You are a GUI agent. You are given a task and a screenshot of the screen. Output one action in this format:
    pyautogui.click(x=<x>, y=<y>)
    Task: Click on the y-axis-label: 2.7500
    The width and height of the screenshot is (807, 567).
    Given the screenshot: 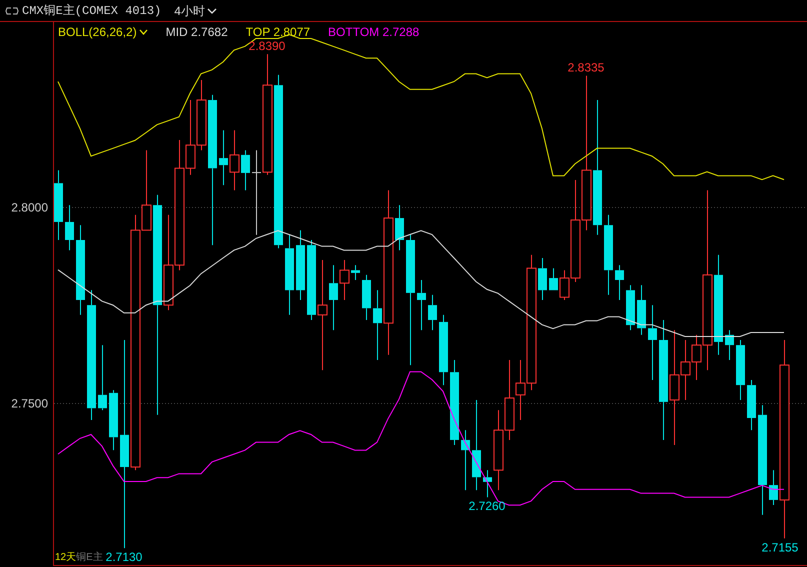 What is the action you would take?
    pyautogui.click(x=29, y=403)
    